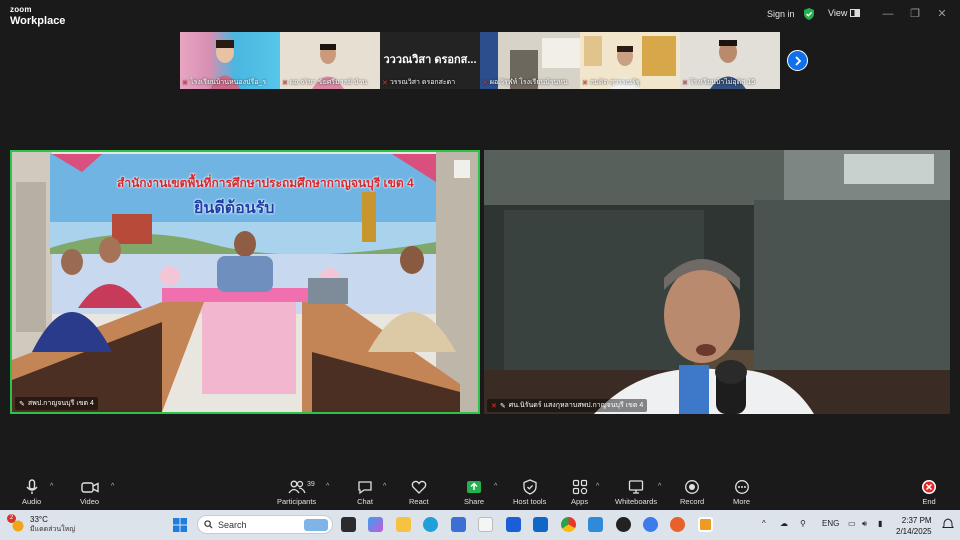  I want to click on share-options-caret: ^, so click(495, 486).